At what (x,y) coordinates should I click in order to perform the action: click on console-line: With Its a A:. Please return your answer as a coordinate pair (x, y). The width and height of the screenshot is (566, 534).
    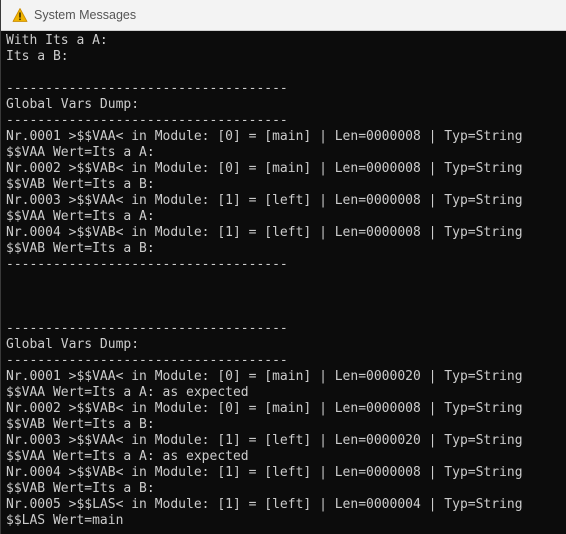
    Looking at the image, I should click on (57, 40).